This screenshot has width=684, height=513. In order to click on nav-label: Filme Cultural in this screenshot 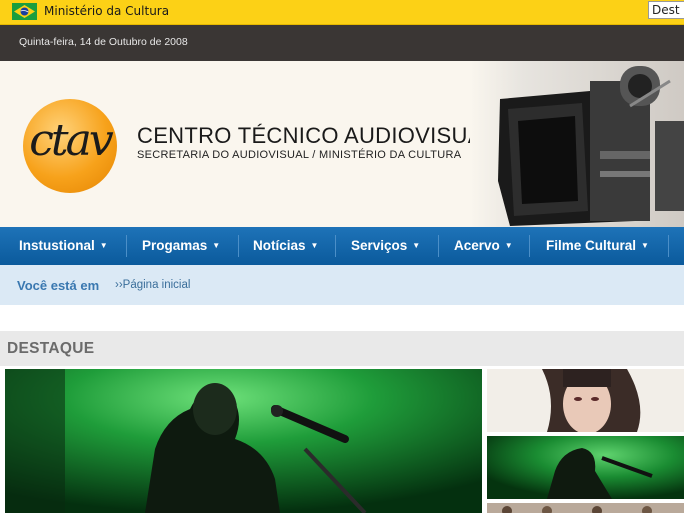, I will do `click(591, 245)`.